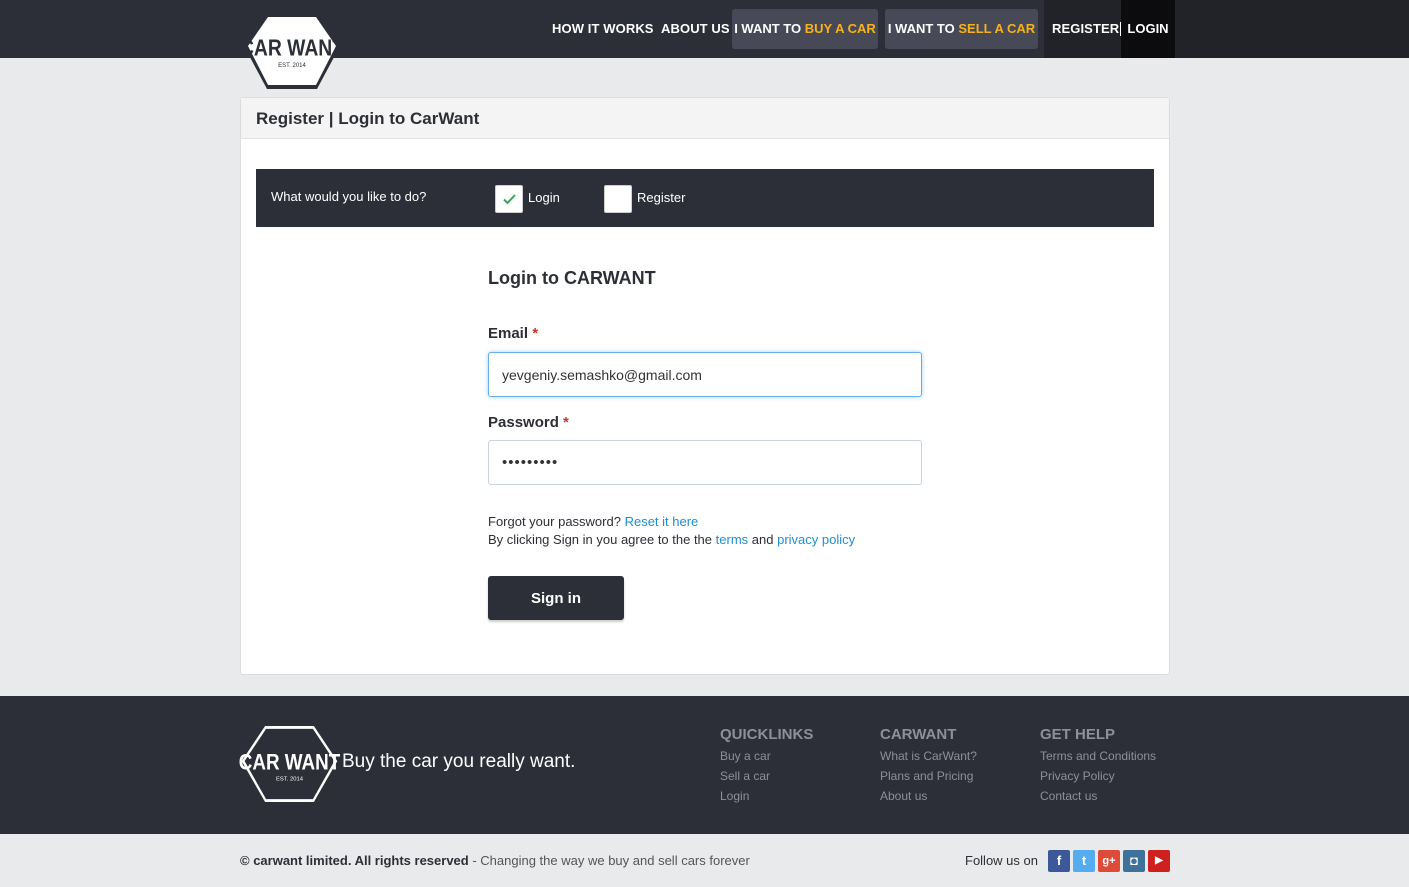  Describe the element at coordinates (1098, 796) in the screenshot. I see `footer-link-contact-us: Contact us` at that location.